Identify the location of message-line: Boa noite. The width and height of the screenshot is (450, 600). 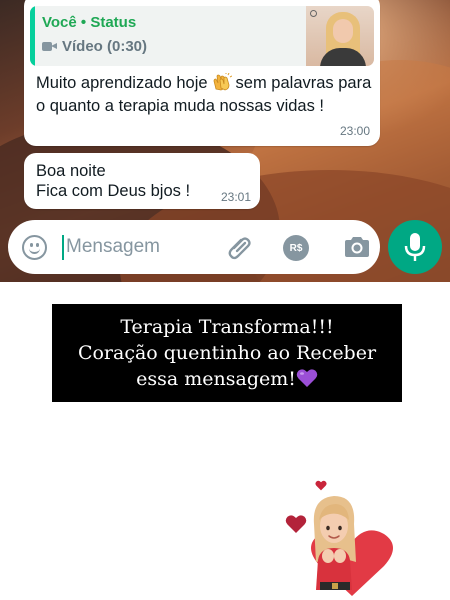
(71, 171).